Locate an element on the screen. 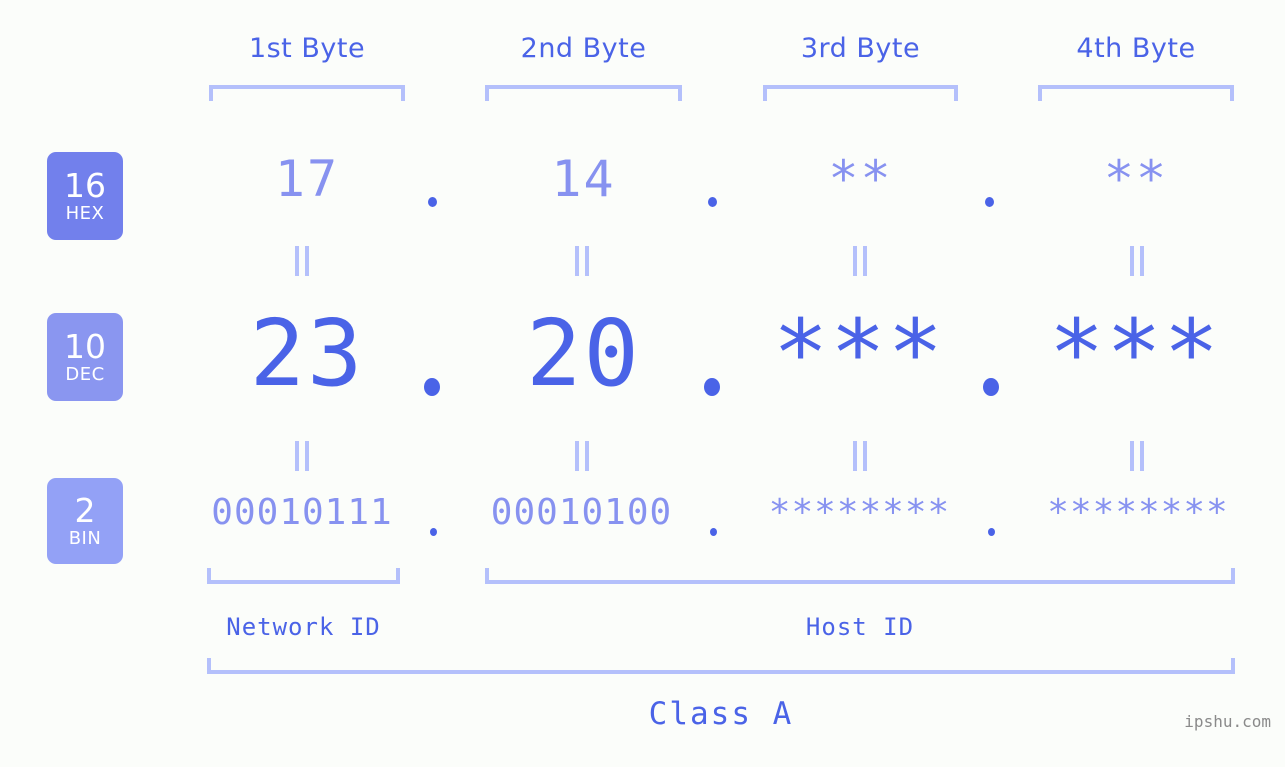  bin-octet-1: 00010111 is located at coordinates (302, 512).